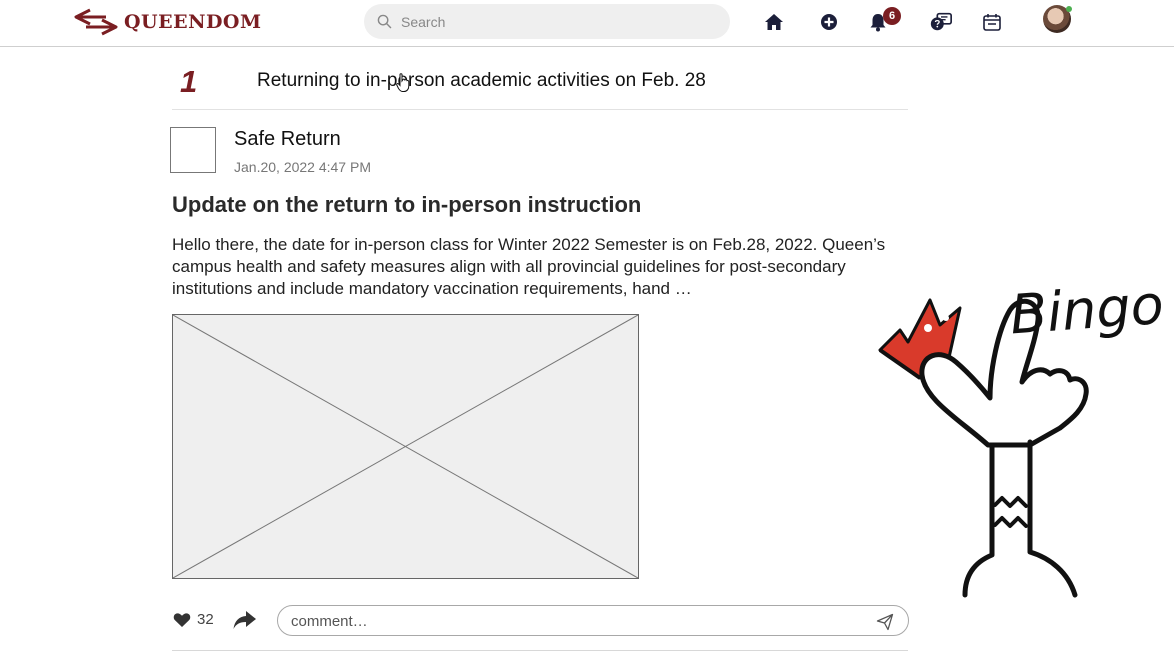  I want to click on share-icon, so click(245, 620).